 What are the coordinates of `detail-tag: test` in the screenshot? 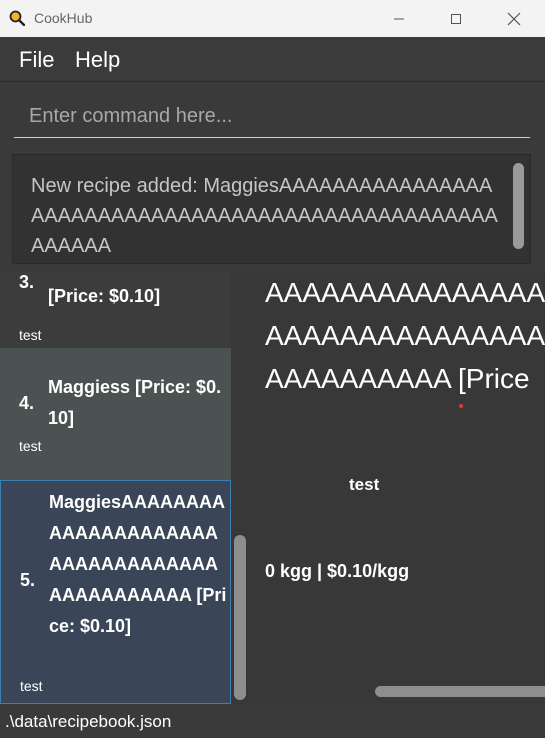 It's located at (364, 484).